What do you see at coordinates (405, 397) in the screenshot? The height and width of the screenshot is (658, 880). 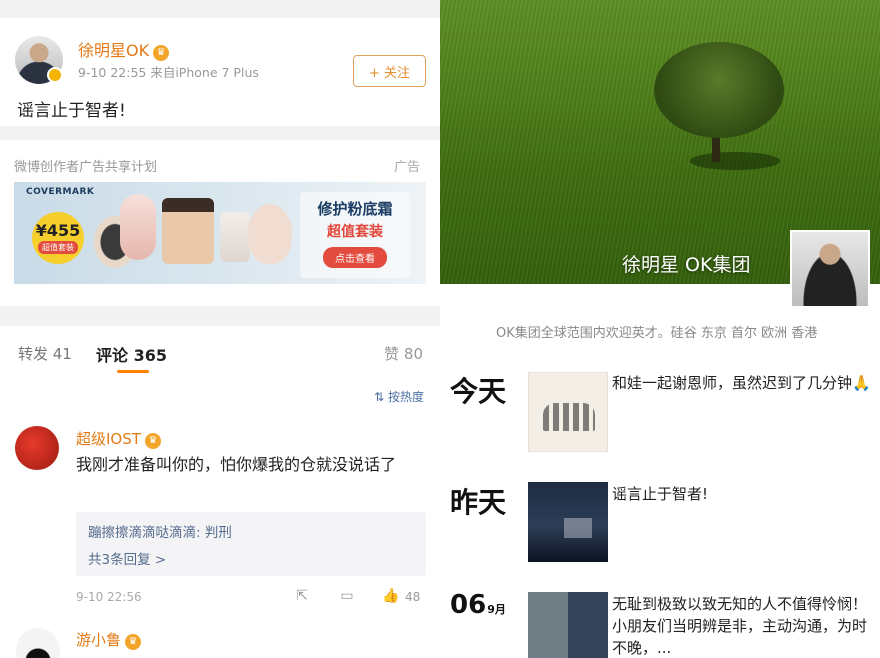 I see `sort-label: 按热度` at bounding box center [405, 397].